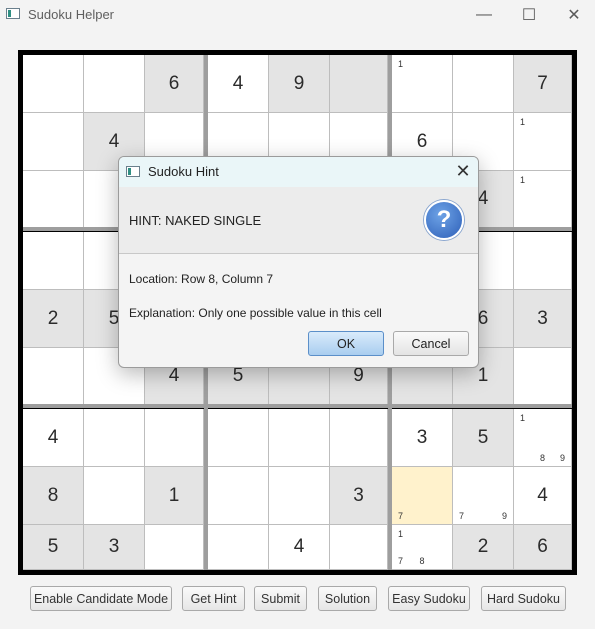  What do you see at coordinates (422, 84) in the screenshot?
I see `sudoku-cell-r1-c7: 1` at bounding box center [422, 84].